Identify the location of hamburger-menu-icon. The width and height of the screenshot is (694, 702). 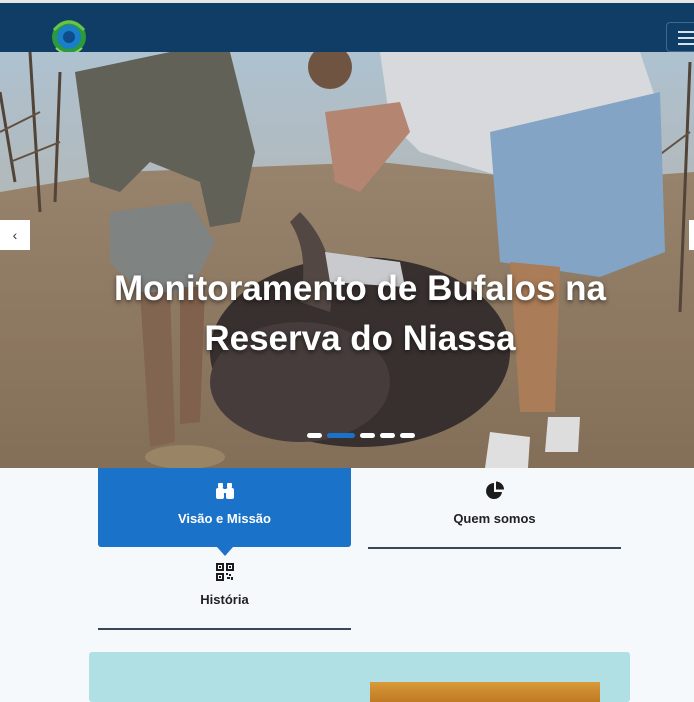
(680, 37).